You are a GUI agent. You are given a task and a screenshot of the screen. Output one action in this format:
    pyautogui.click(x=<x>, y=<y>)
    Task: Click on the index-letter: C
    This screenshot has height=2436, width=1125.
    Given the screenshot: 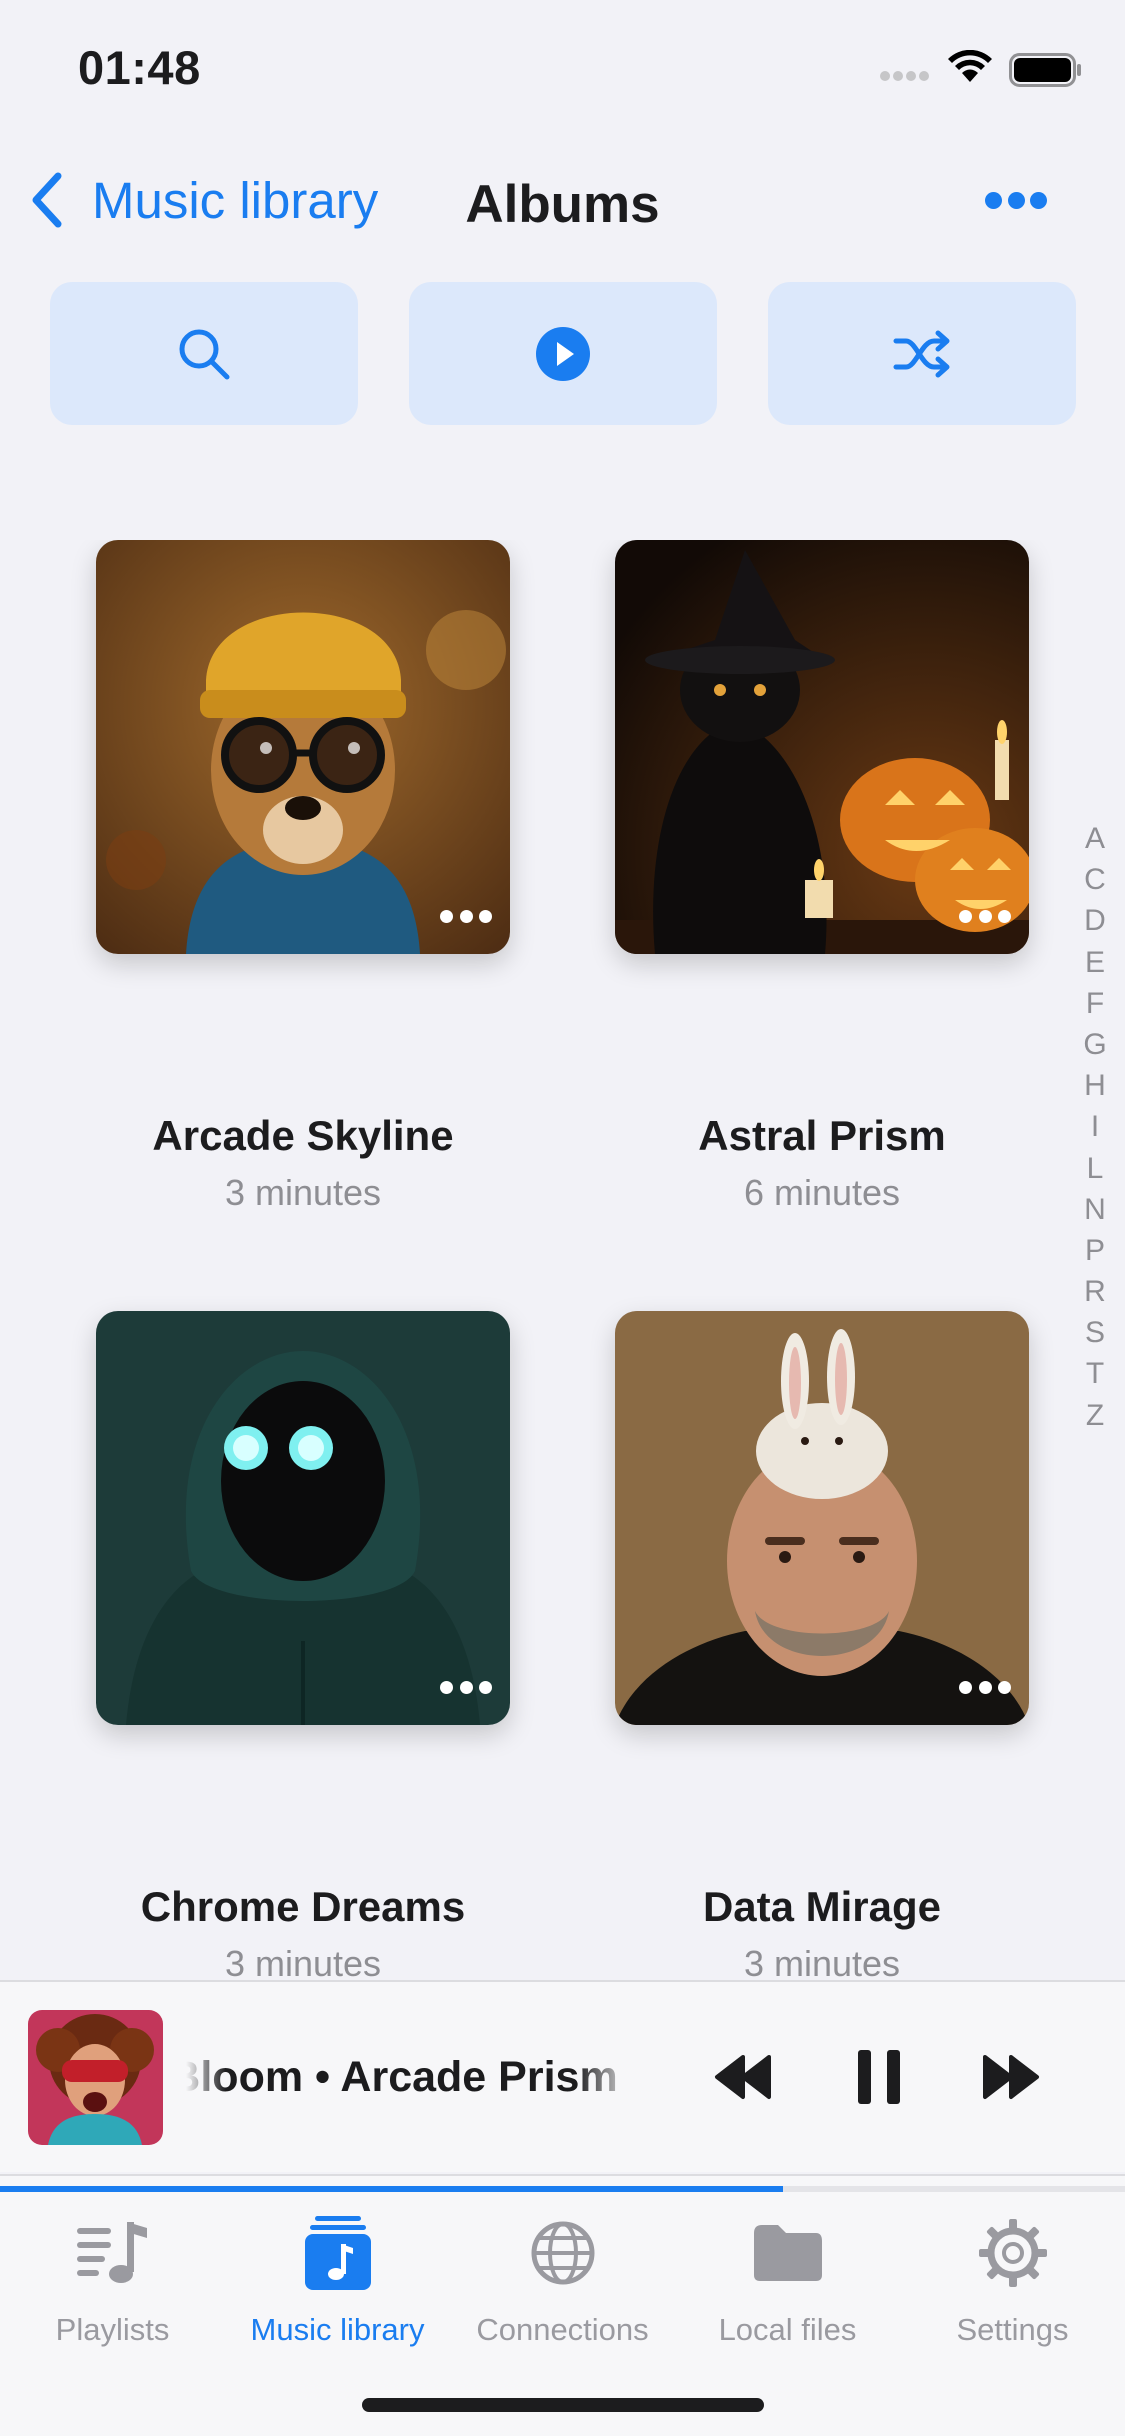 What is the action you would take?
    pyautogui.click(x=1095, y=879)
    